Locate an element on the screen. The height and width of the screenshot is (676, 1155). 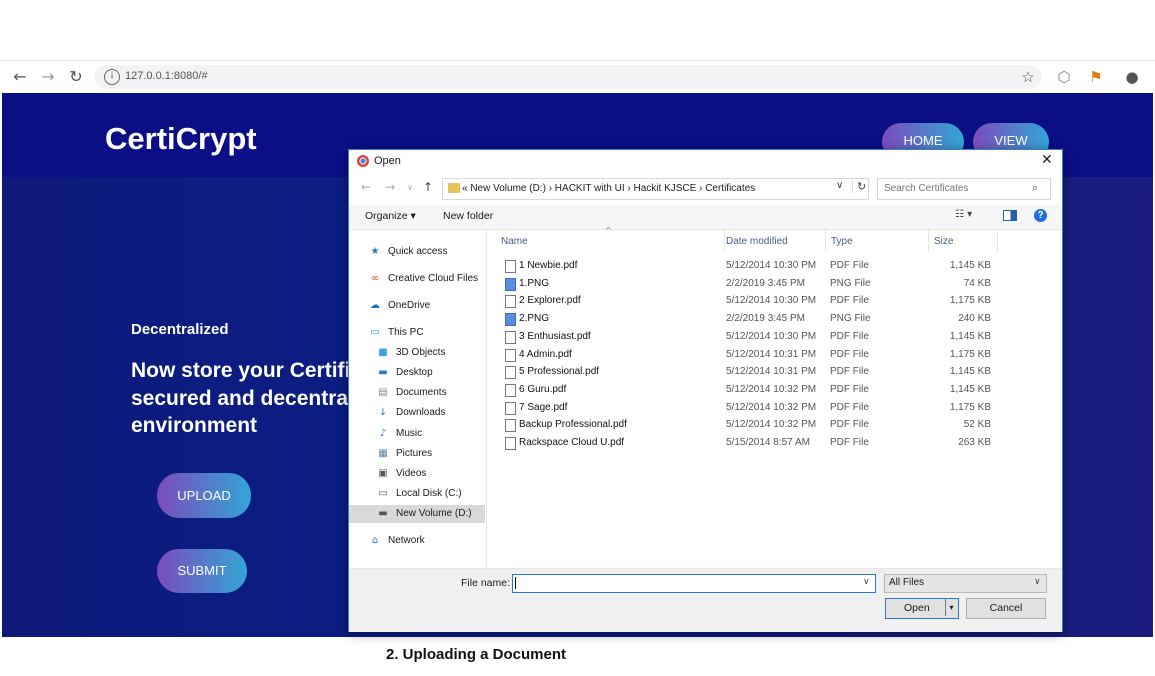
url-text: 127.0.0.1:8080/# is located at coordinates (166, 76).